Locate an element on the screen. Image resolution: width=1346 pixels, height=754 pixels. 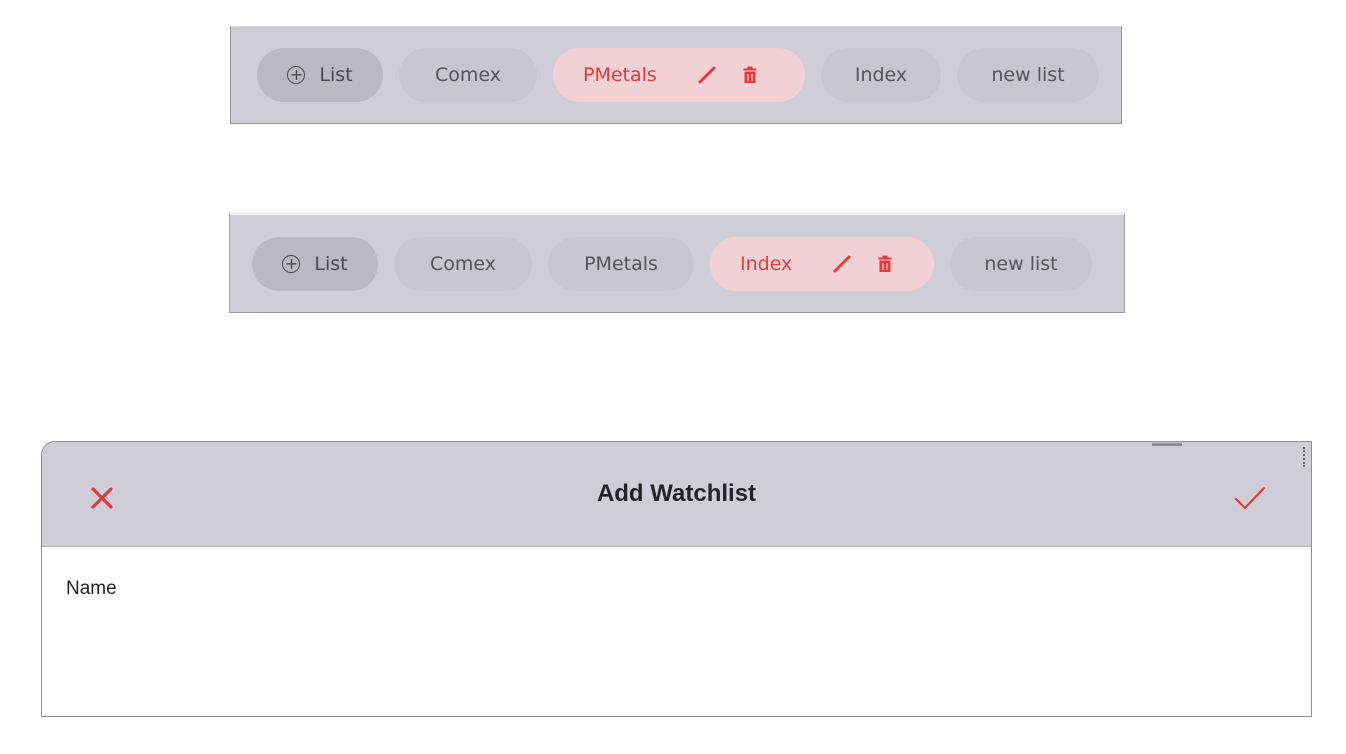
dialog-header: Add Watchlist is located at coordinates (676, 494).